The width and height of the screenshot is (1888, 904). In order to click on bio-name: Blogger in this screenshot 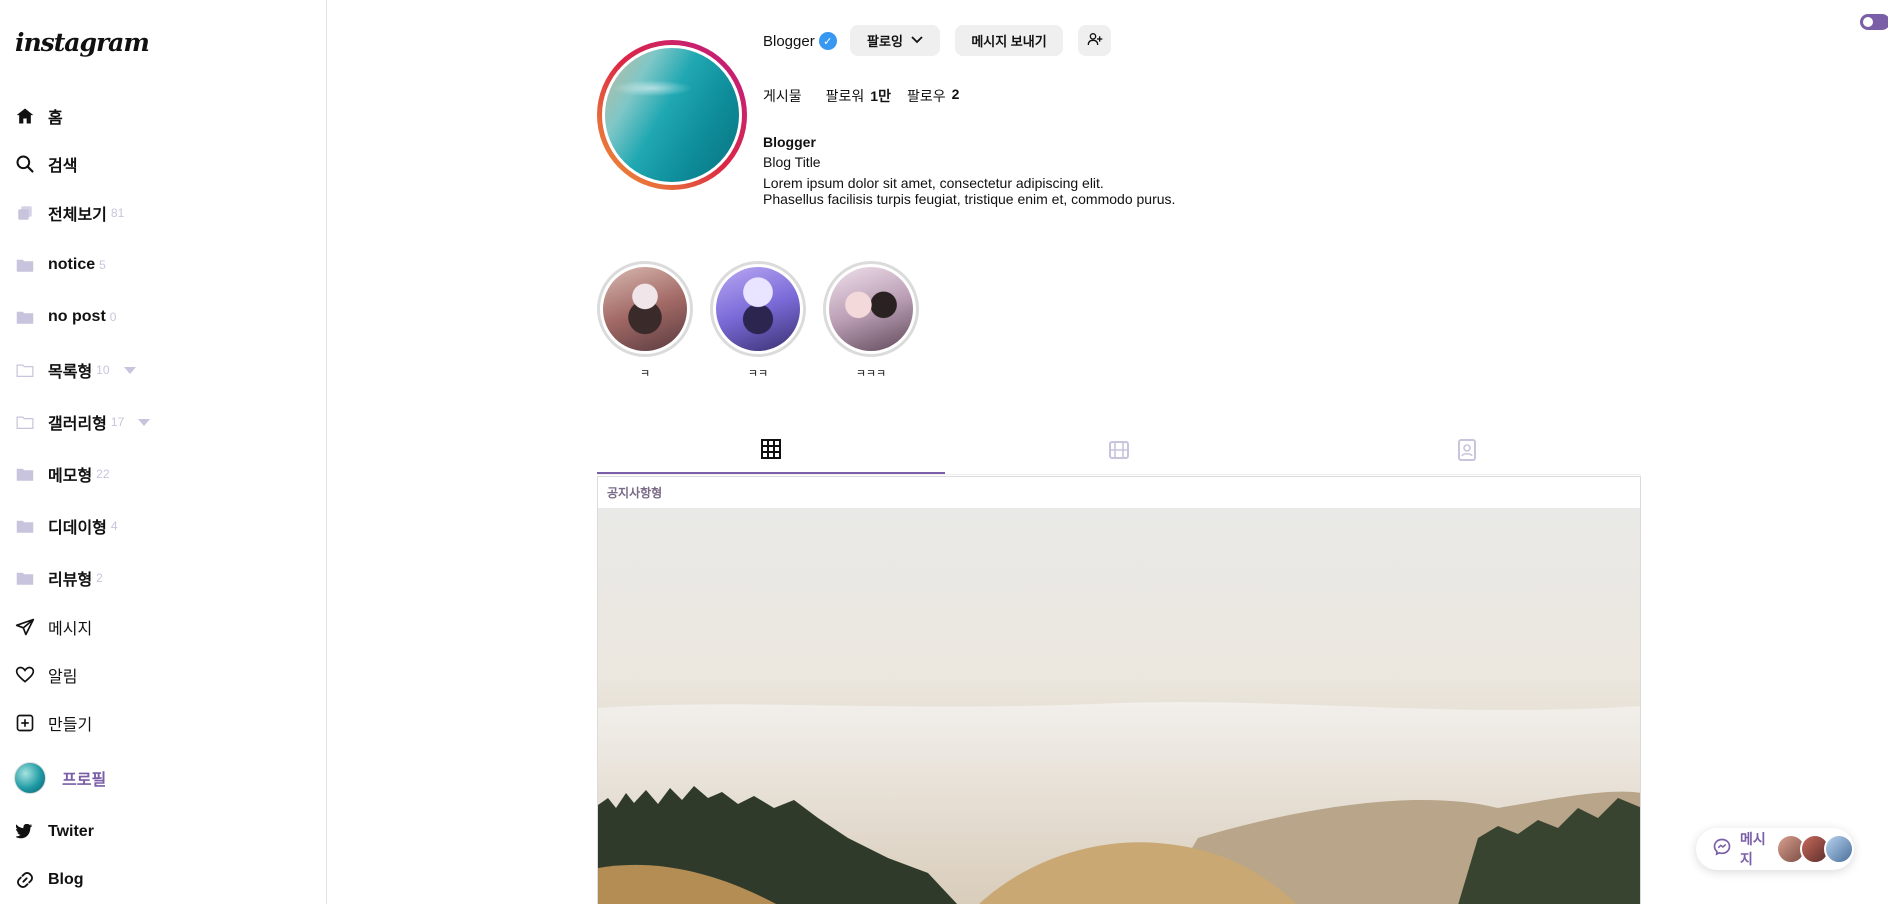, I will do `click(789, 142)`.